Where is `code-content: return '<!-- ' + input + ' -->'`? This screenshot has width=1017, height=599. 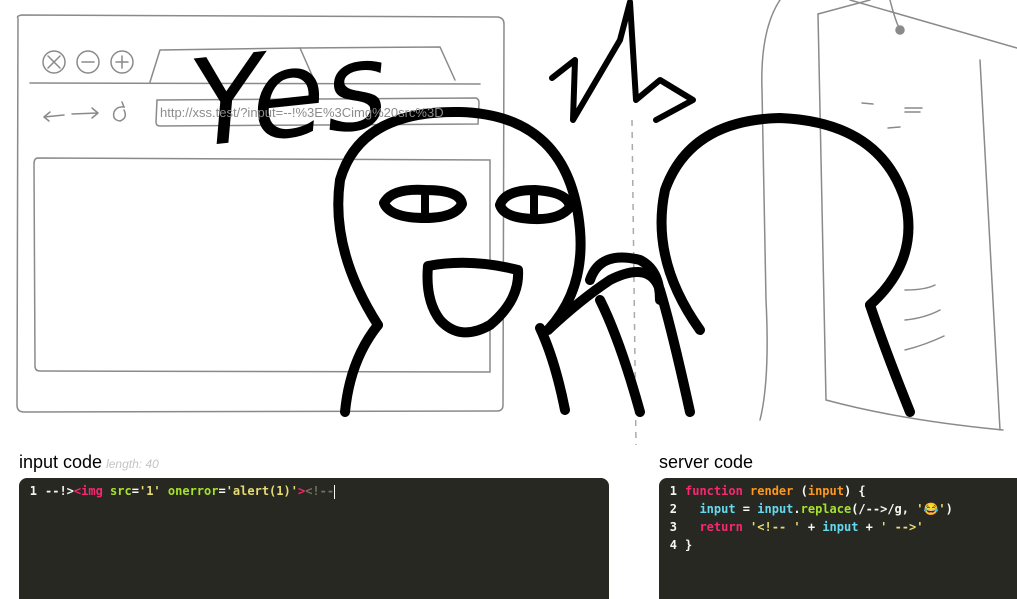
code-content: return '<!-- ' + input + ' -->' is located at coordinates (804, 527).